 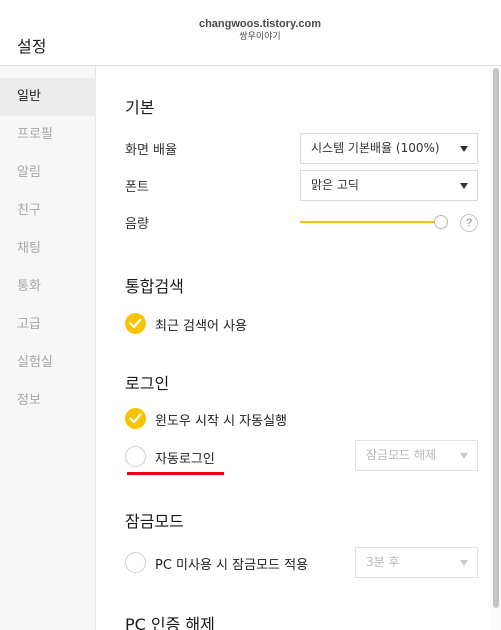 I want to click on autologin-mode-select: 잠금모드 해제, so click(x=416, y=455).